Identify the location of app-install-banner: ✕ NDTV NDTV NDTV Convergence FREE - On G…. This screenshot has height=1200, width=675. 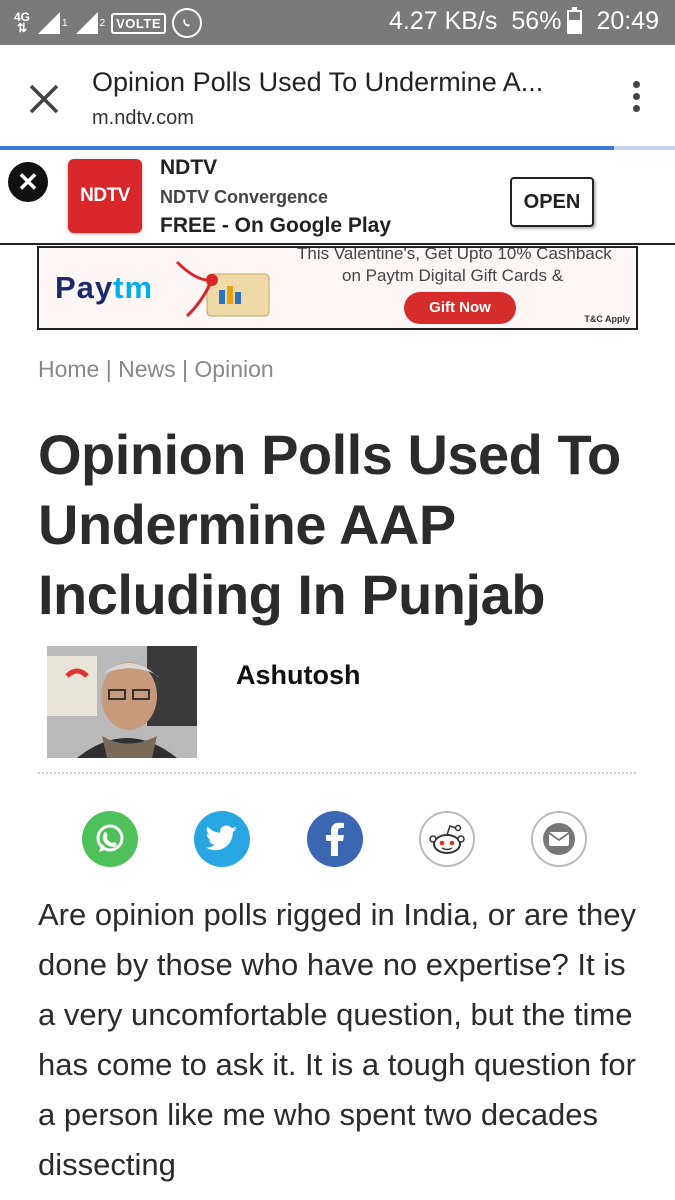
(337, 197).